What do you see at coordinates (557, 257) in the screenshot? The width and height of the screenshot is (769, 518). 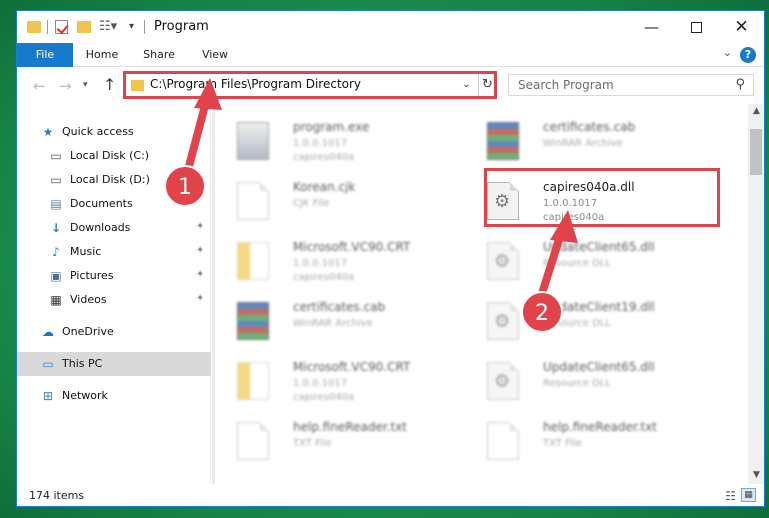 I see `arrow-to-dll-file` at bounding box center [557, 257].